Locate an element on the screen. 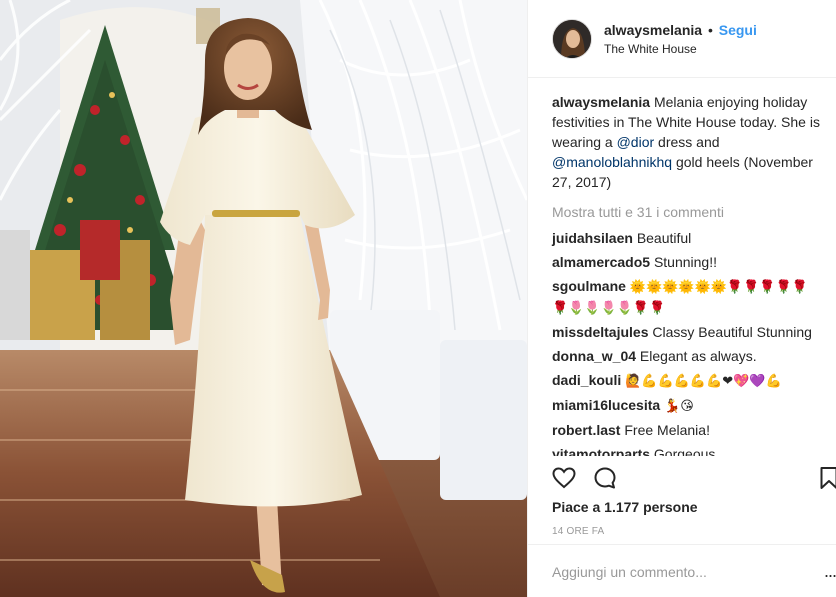  comment-username: robert.last is located at coordinates (586, 430).